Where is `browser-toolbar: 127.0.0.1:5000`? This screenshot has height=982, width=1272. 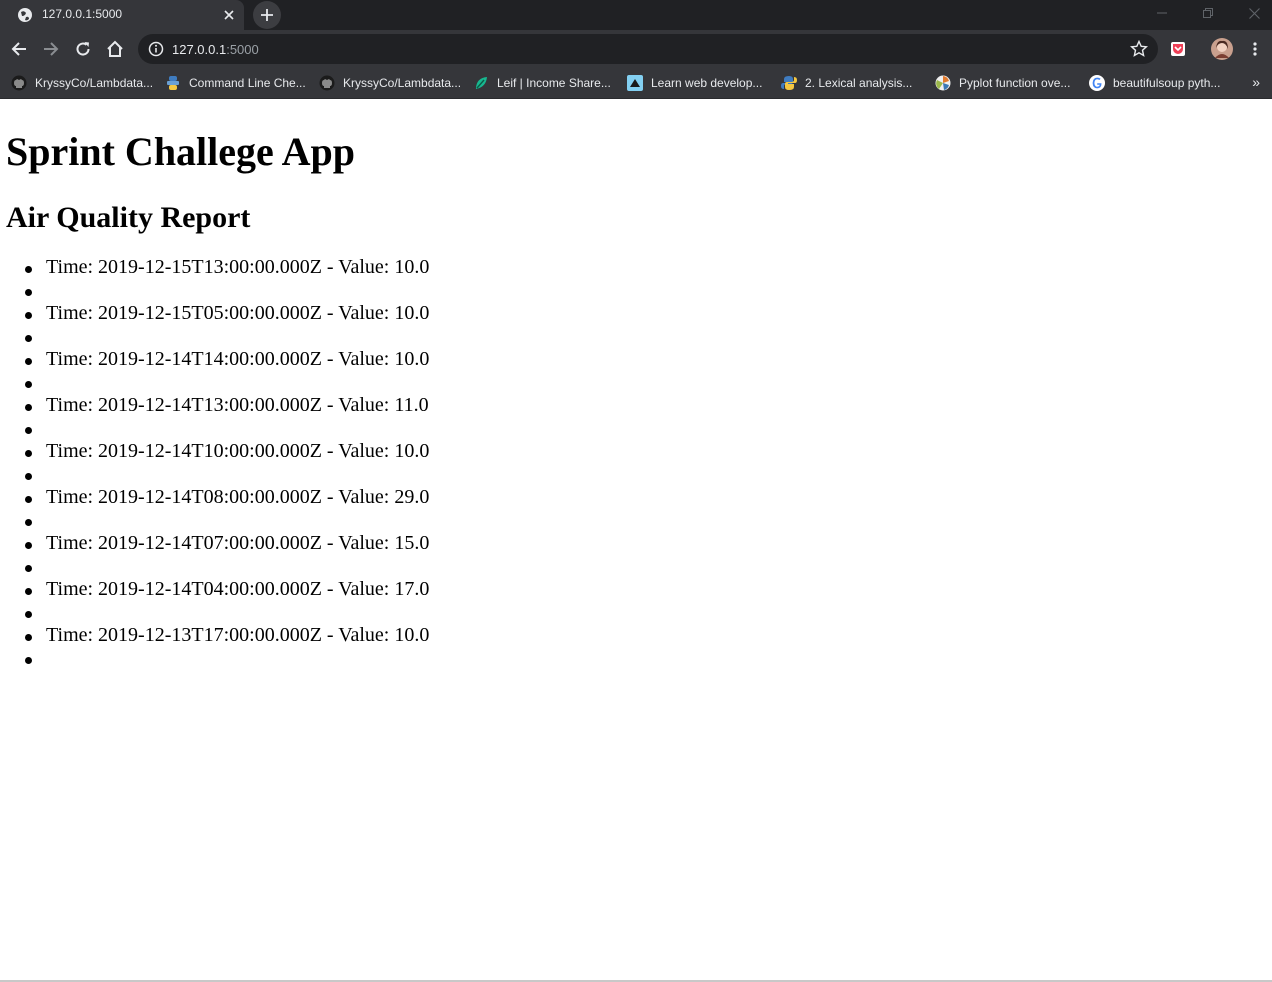 browser-toolbar: 127.0.0.1:5000 is located at coordinates (636, 49).